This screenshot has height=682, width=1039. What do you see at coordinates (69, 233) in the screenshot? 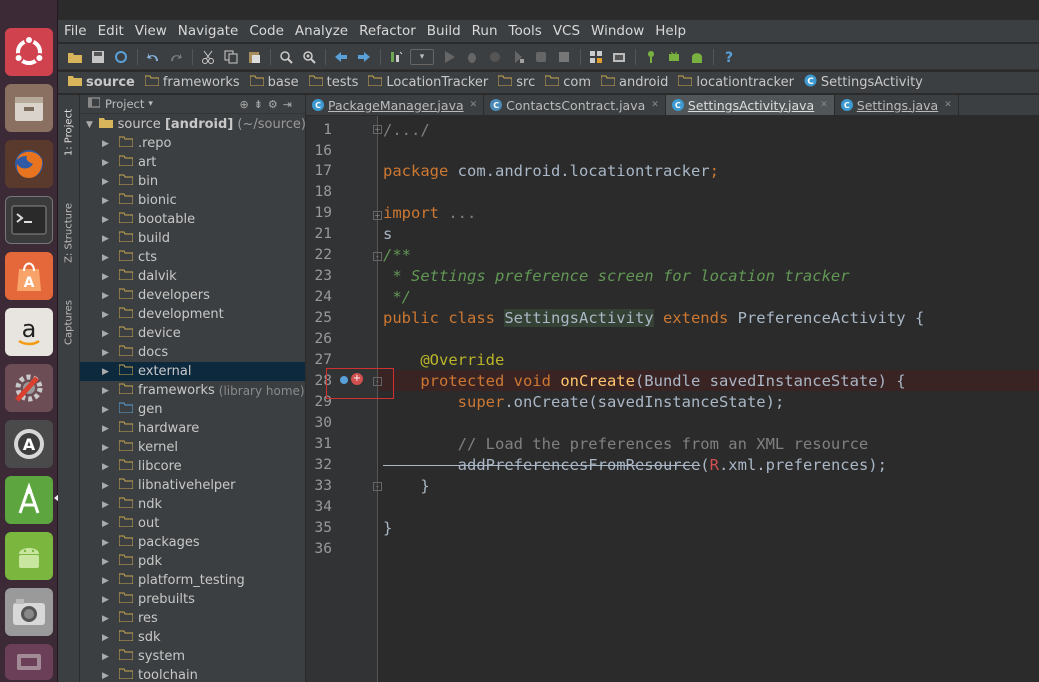
I see `tab-structure: Z: Structure` at bounding box center [69, 233].